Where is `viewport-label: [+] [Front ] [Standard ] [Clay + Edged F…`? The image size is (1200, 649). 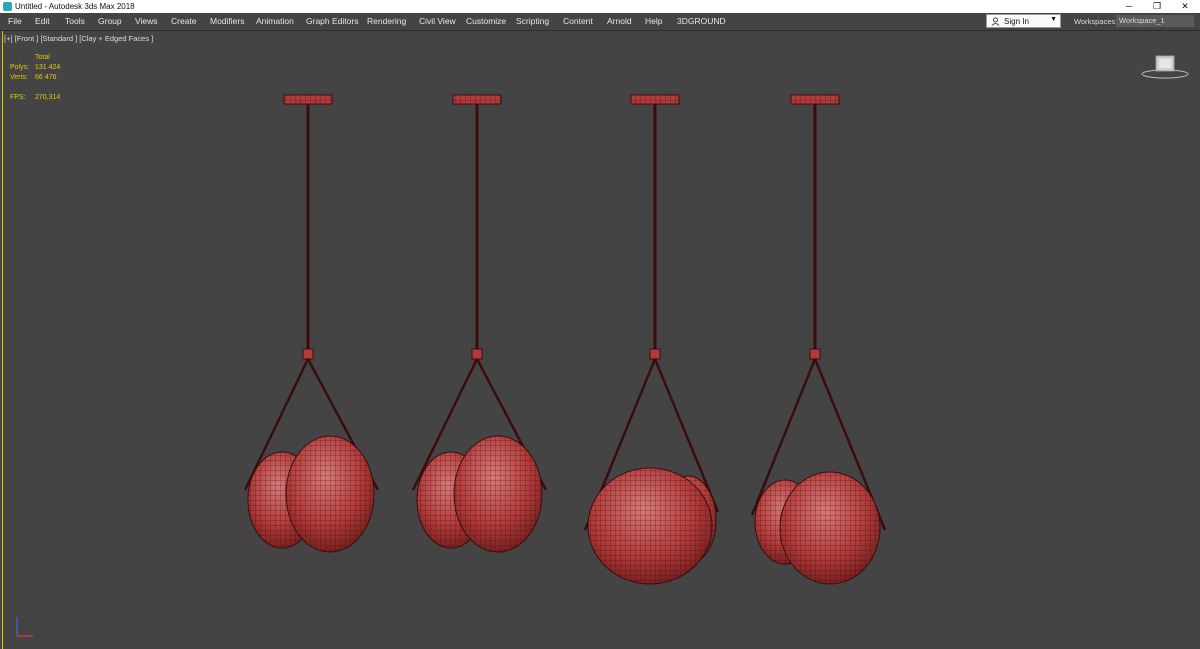
viewport-label: [+] [Front ] [Standard ] [Clay + Edged F… is located at coordinates (78, 38).